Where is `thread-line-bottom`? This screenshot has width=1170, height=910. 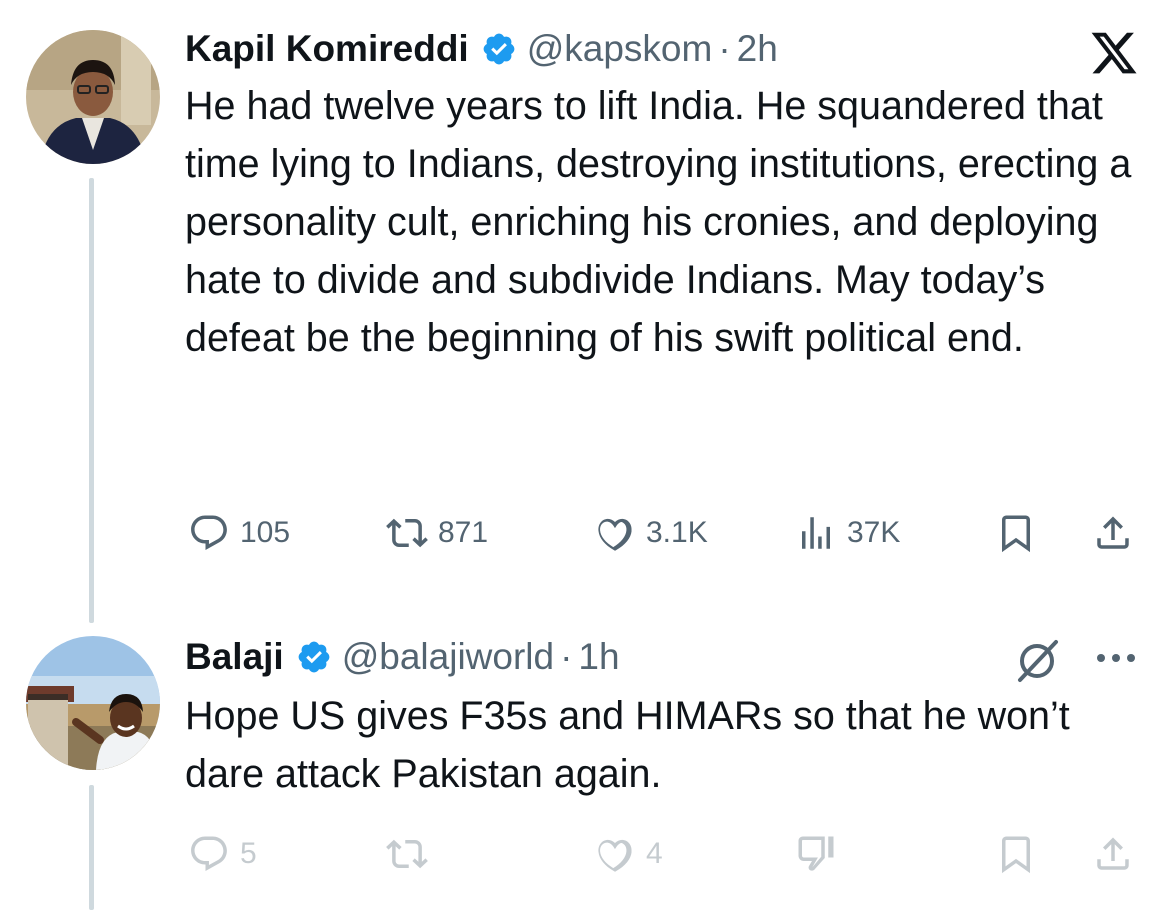
thread-line-bottom is located at coordinates (91, 847).